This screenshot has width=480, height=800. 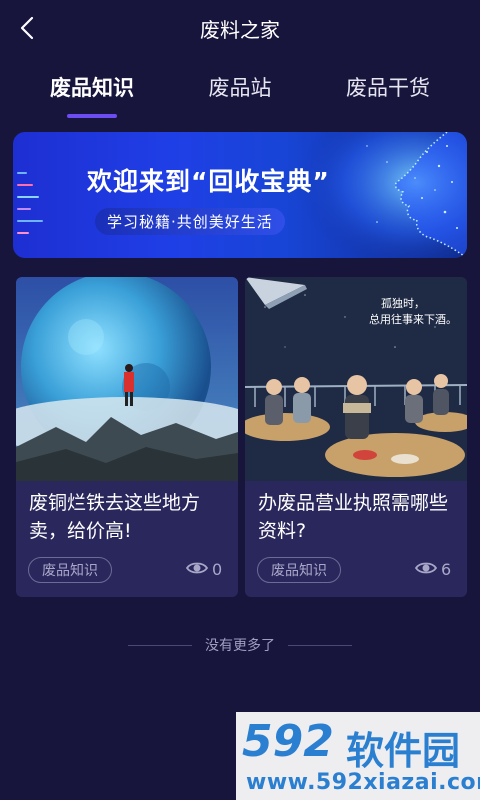 I want to click on article-title: 废铜烂铁去这些地方卖，给价高!, so click(x=115, y=517).